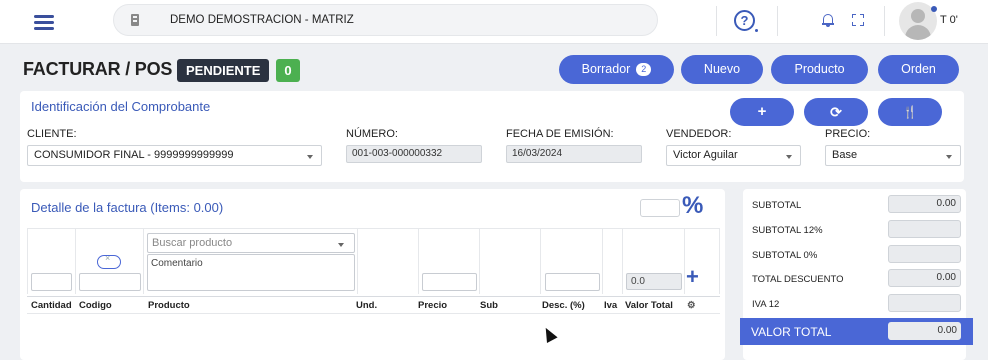 This screenshot has height=360, width=988. What do you see at coordinates (51, 282) in the screenshot?
I see `cantidad-input` at bounding box center [51, 282].